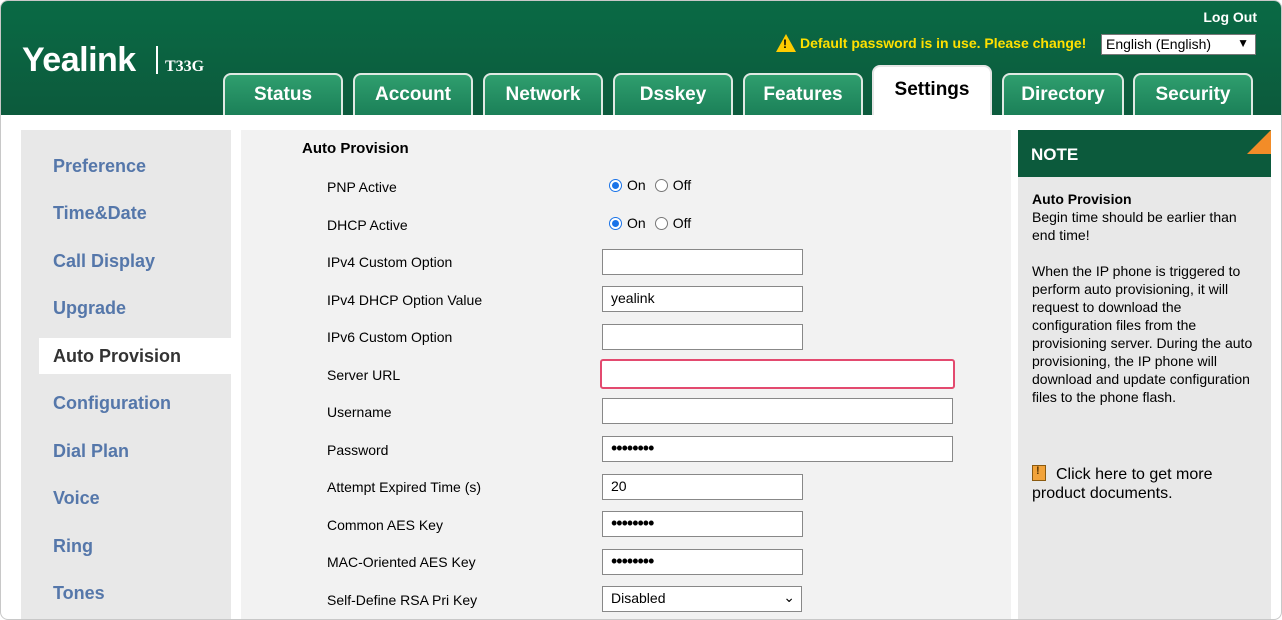 This screenshot has width=1282, height=620. I want to click on self-define-rsa-pri-key-select: Disabled ⌄, so click(702, 599).